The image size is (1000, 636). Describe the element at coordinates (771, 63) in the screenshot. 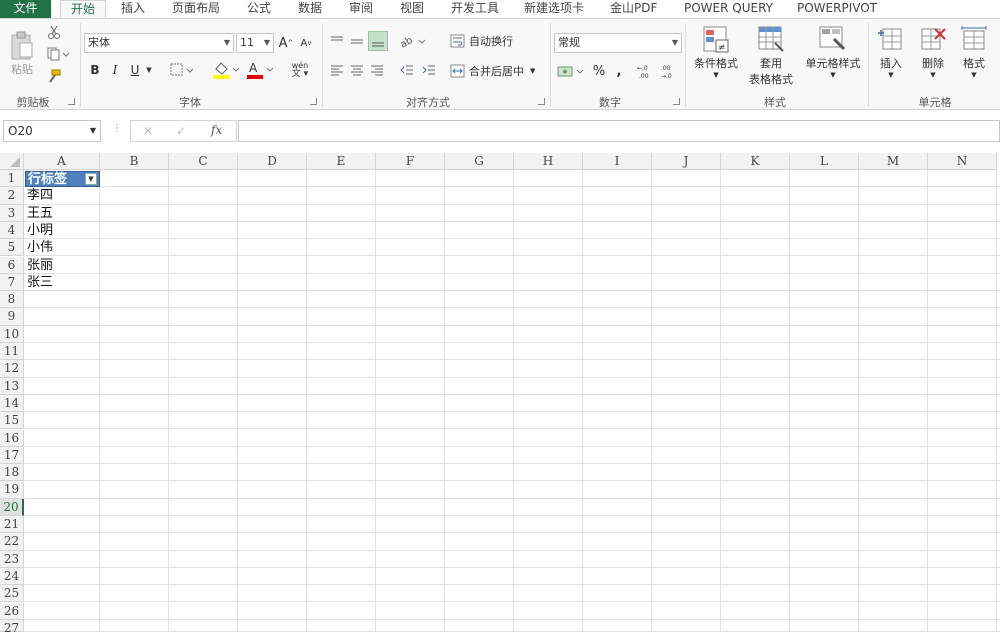

I see `format-as-table-button: 套用 表格格式` at that location.